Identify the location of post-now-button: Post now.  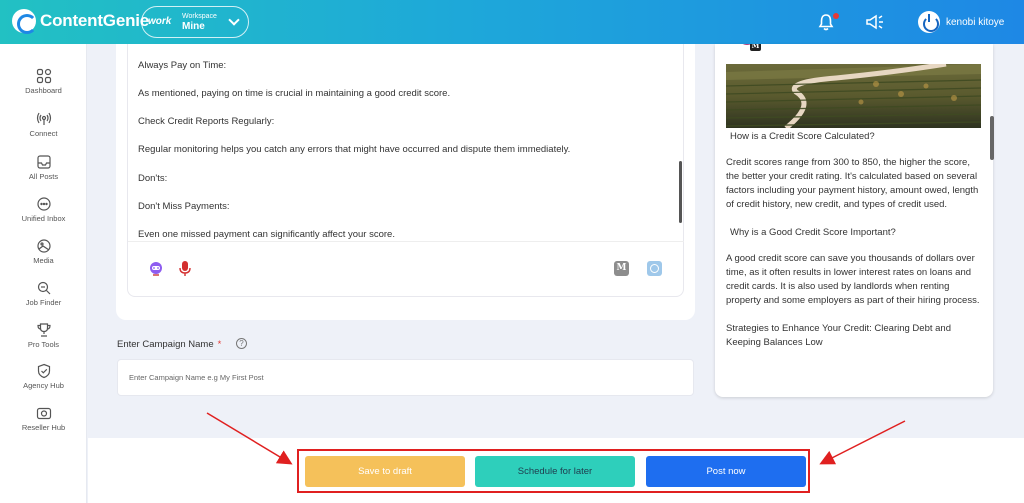
(726, 471).